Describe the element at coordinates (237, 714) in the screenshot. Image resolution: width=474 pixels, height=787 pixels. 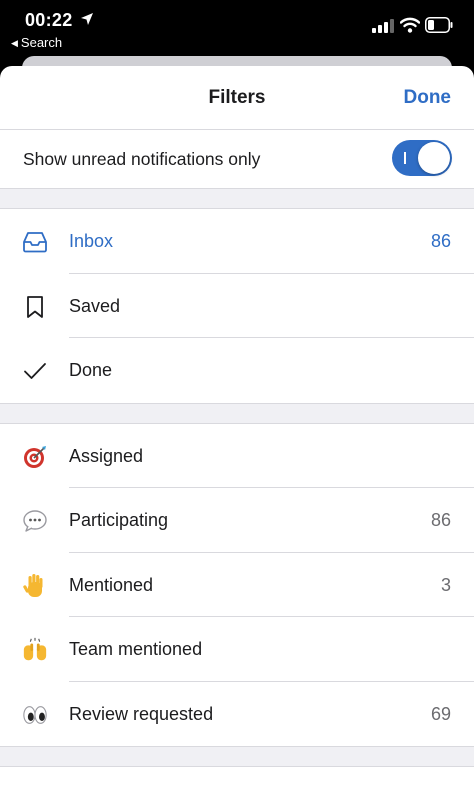
I see `filter-row-review-requested: Review requested 69` at that location.